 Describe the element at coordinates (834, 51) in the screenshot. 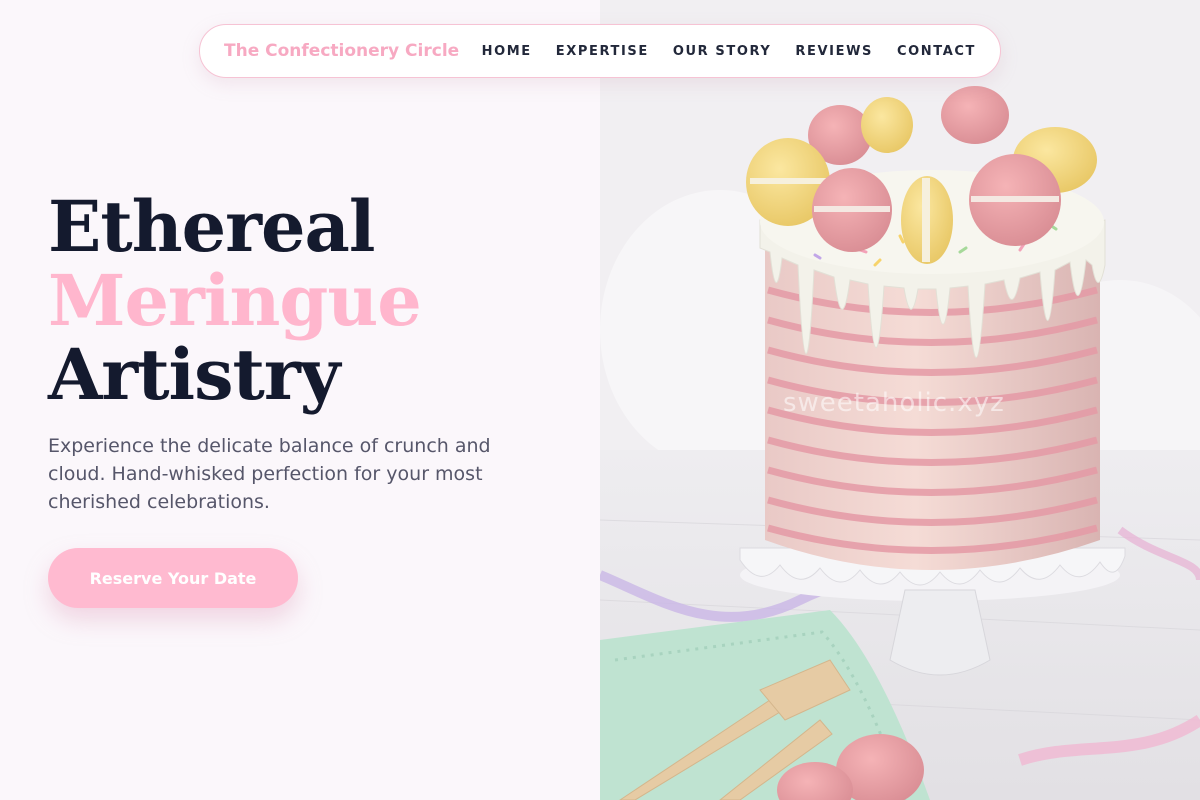

I see `nav-link-reviews: REVIEWS` at that location.